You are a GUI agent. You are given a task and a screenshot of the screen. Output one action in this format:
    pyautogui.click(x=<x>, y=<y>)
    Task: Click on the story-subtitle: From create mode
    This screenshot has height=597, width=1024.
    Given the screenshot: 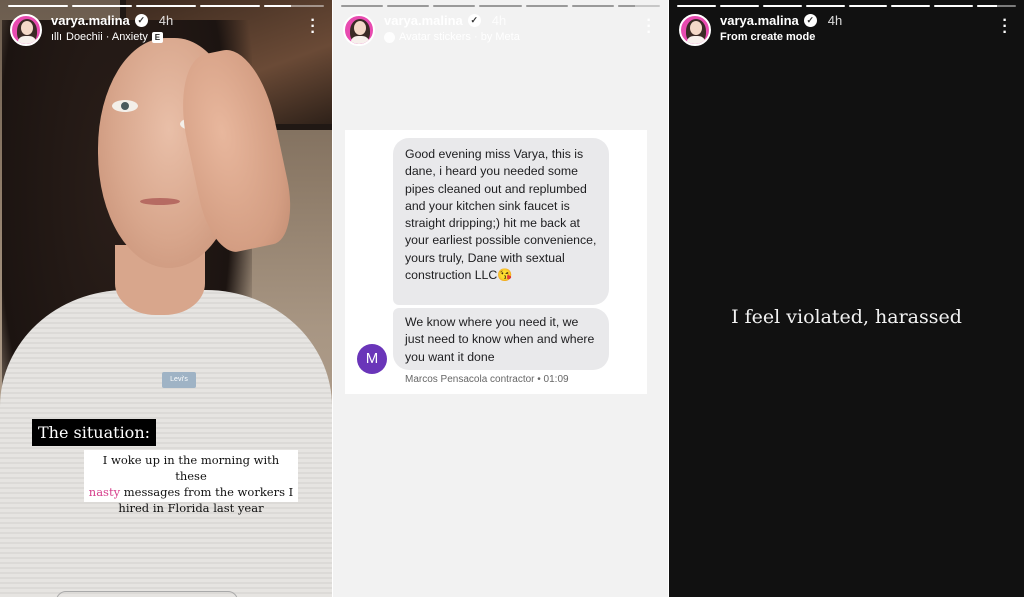 What is the action you would take?
    pyautogui.click(x=767, y=37)
    